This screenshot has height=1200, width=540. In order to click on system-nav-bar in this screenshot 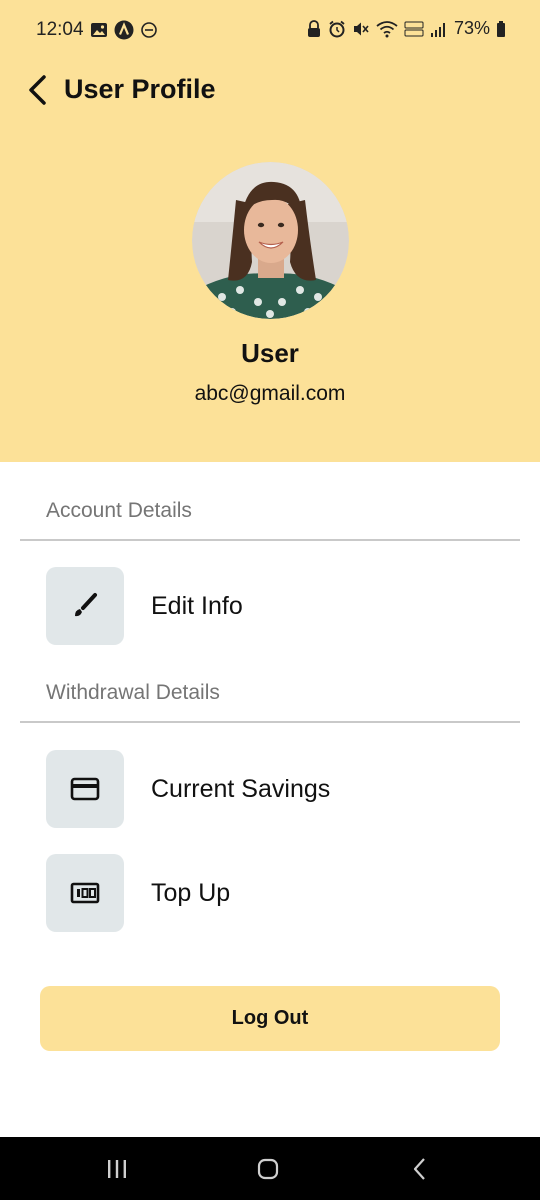, I will do `click(270, 1168)`.